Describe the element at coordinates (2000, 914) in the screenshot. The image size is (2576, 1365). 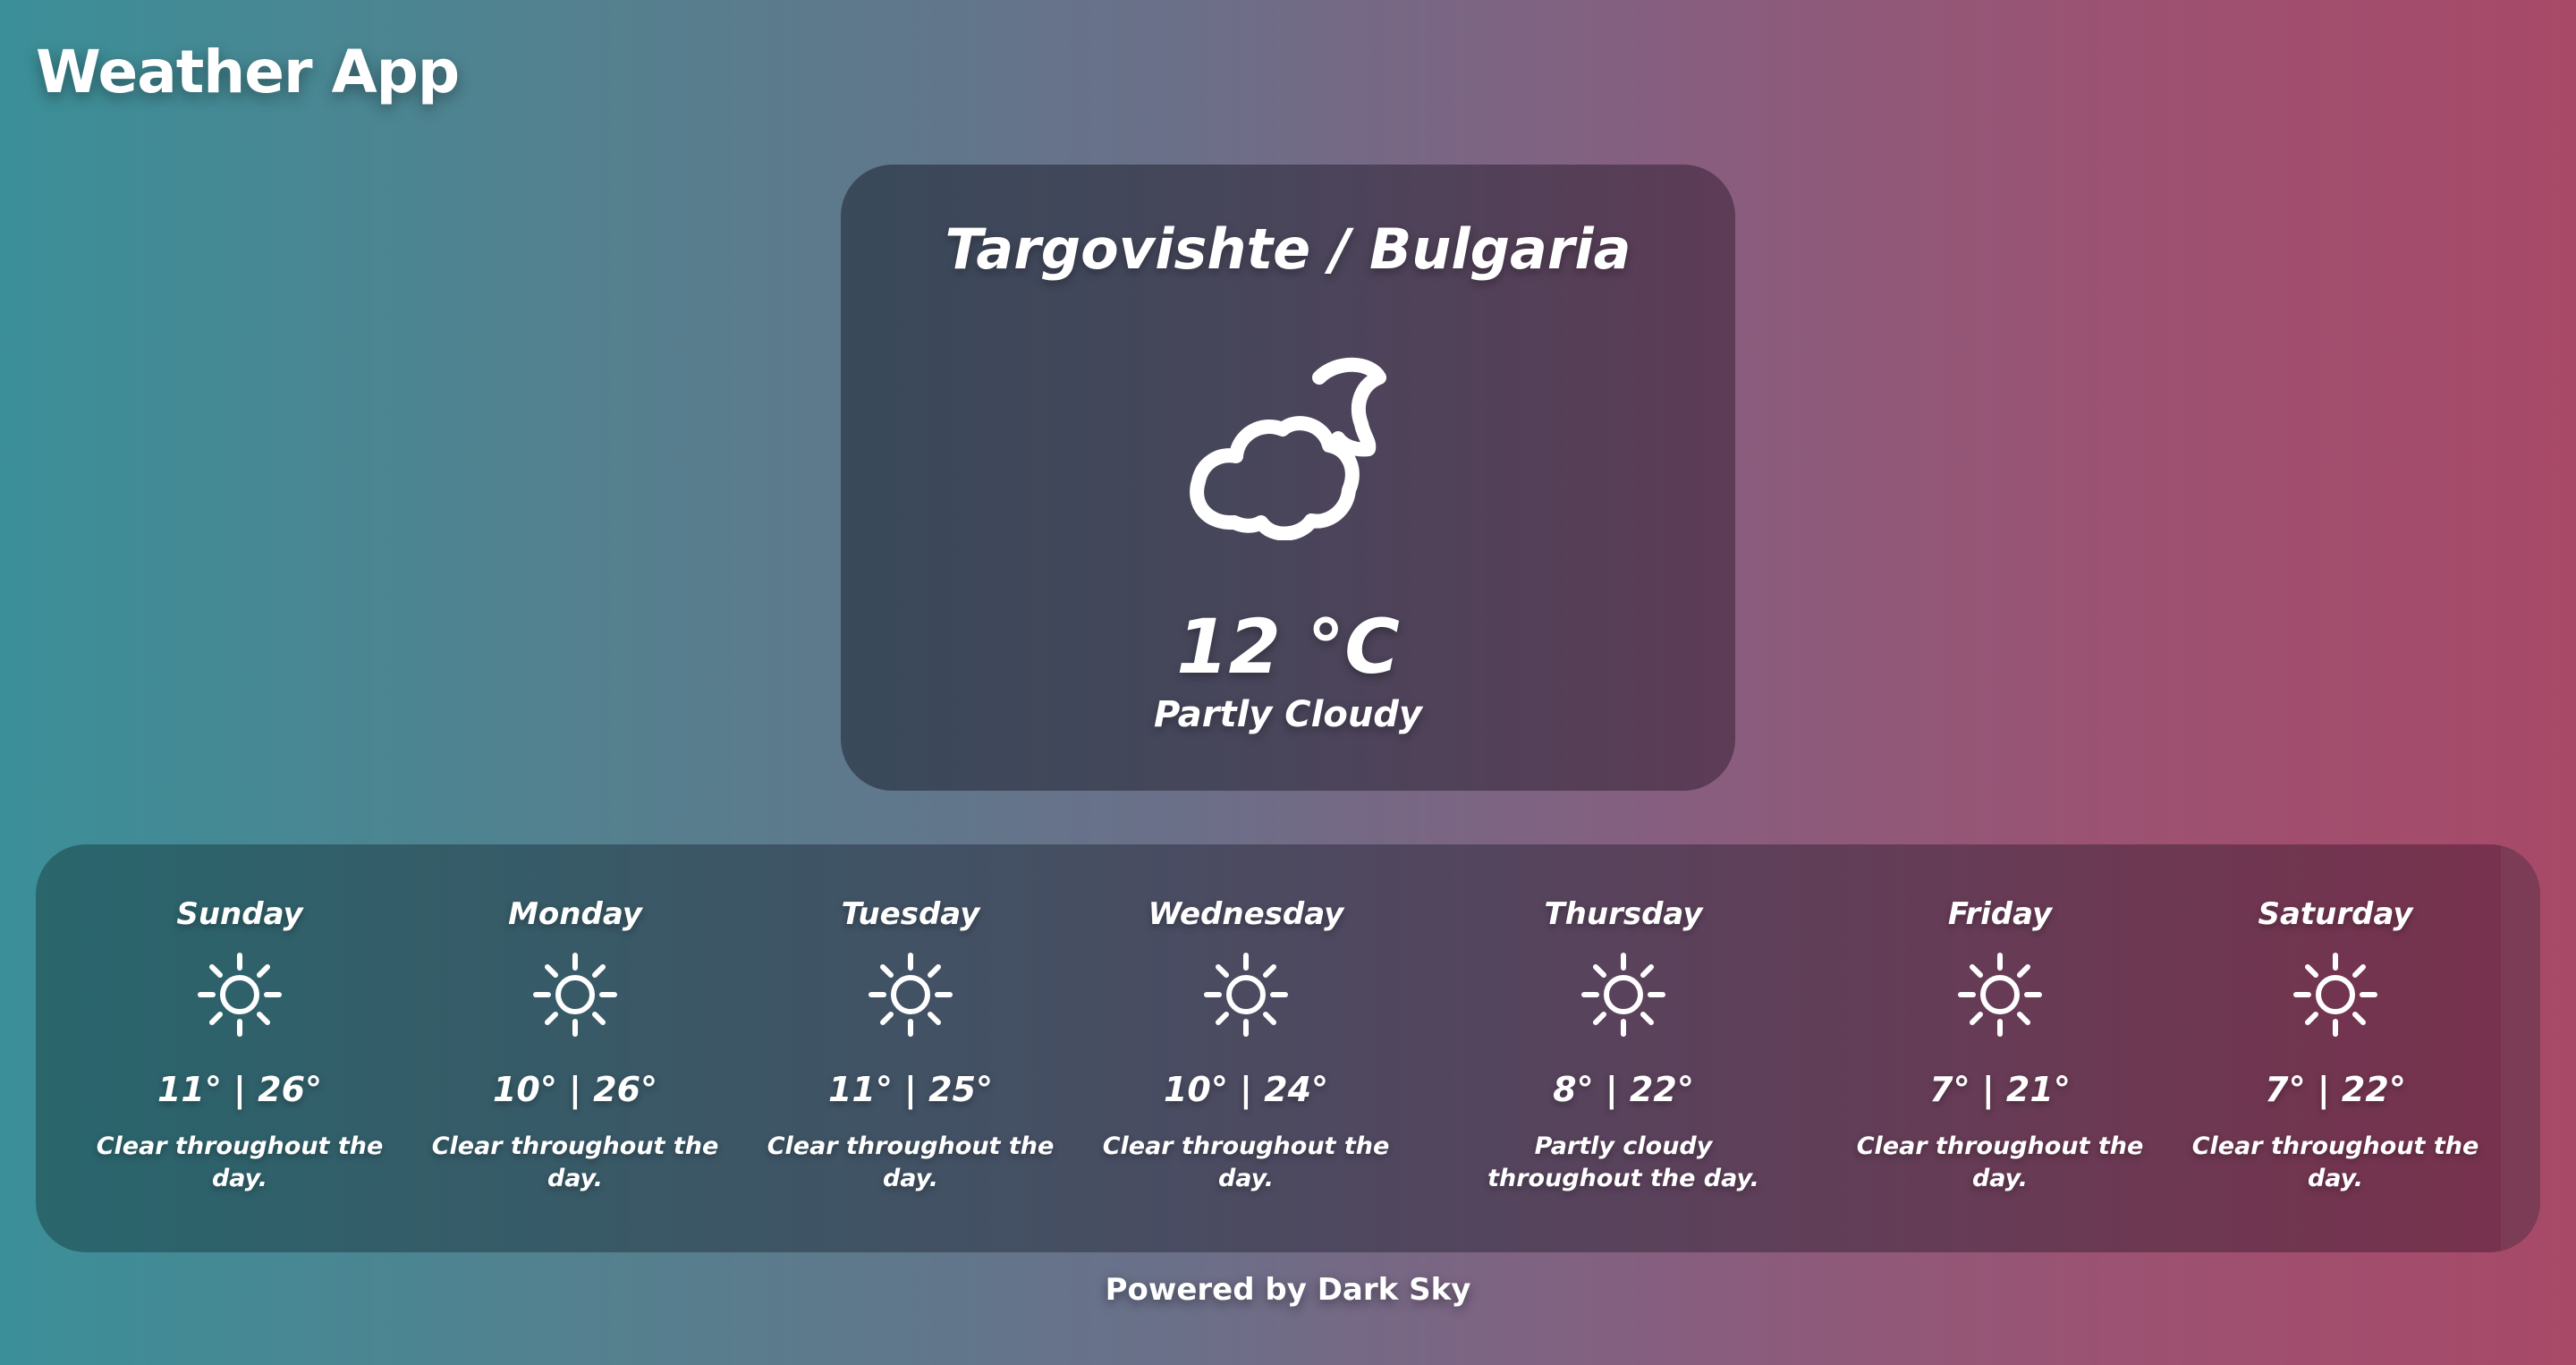
I see `day-name: Friday` at that location.